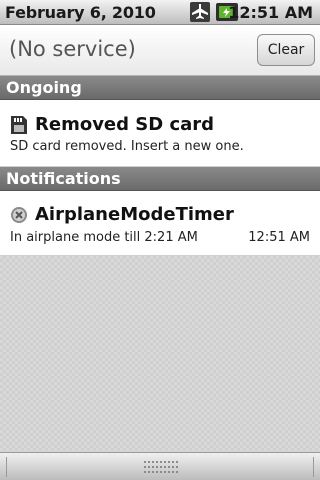  What do you see at coordinates (200, 12) in the screenshot?
I see `airplane-mode-icon` at bounding box center [200, 12].